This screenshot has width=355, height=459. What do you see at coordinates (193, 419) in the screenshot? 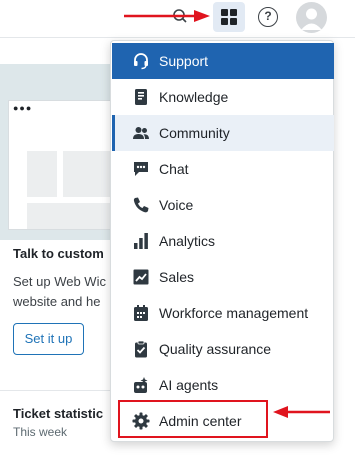
I see `annotation-highlight-box` at bounding box center [193, 419].